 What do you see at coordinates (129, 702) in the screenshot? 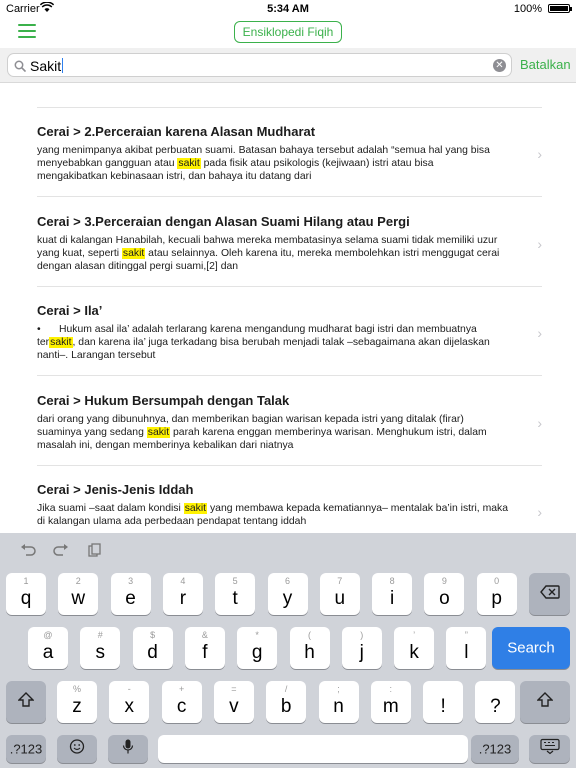
I see `key-x: -x` at bounding box center [129, 702].